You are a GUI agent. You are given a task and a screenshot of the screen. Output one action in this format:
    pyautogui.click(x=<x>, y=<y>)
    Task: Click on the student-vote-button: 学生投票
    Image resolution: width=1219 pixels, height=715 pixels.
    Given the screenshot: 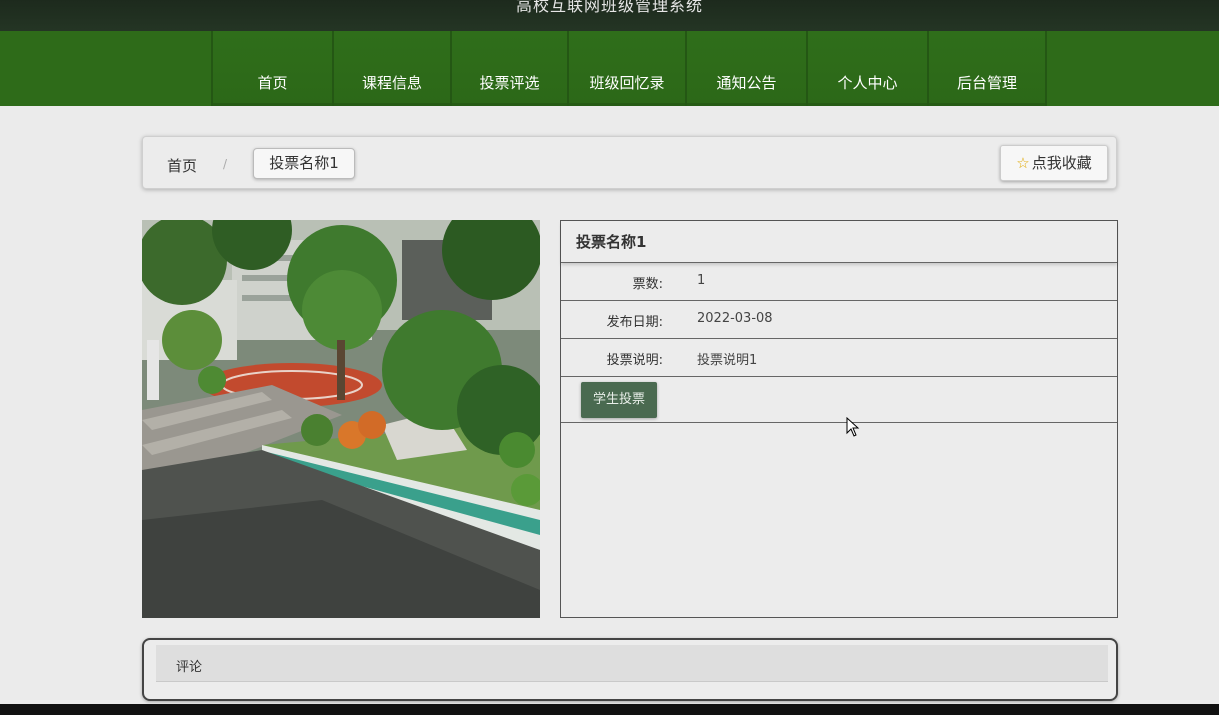 What is the action you would take?
    pyautogui.click(x=619, y=400)
    